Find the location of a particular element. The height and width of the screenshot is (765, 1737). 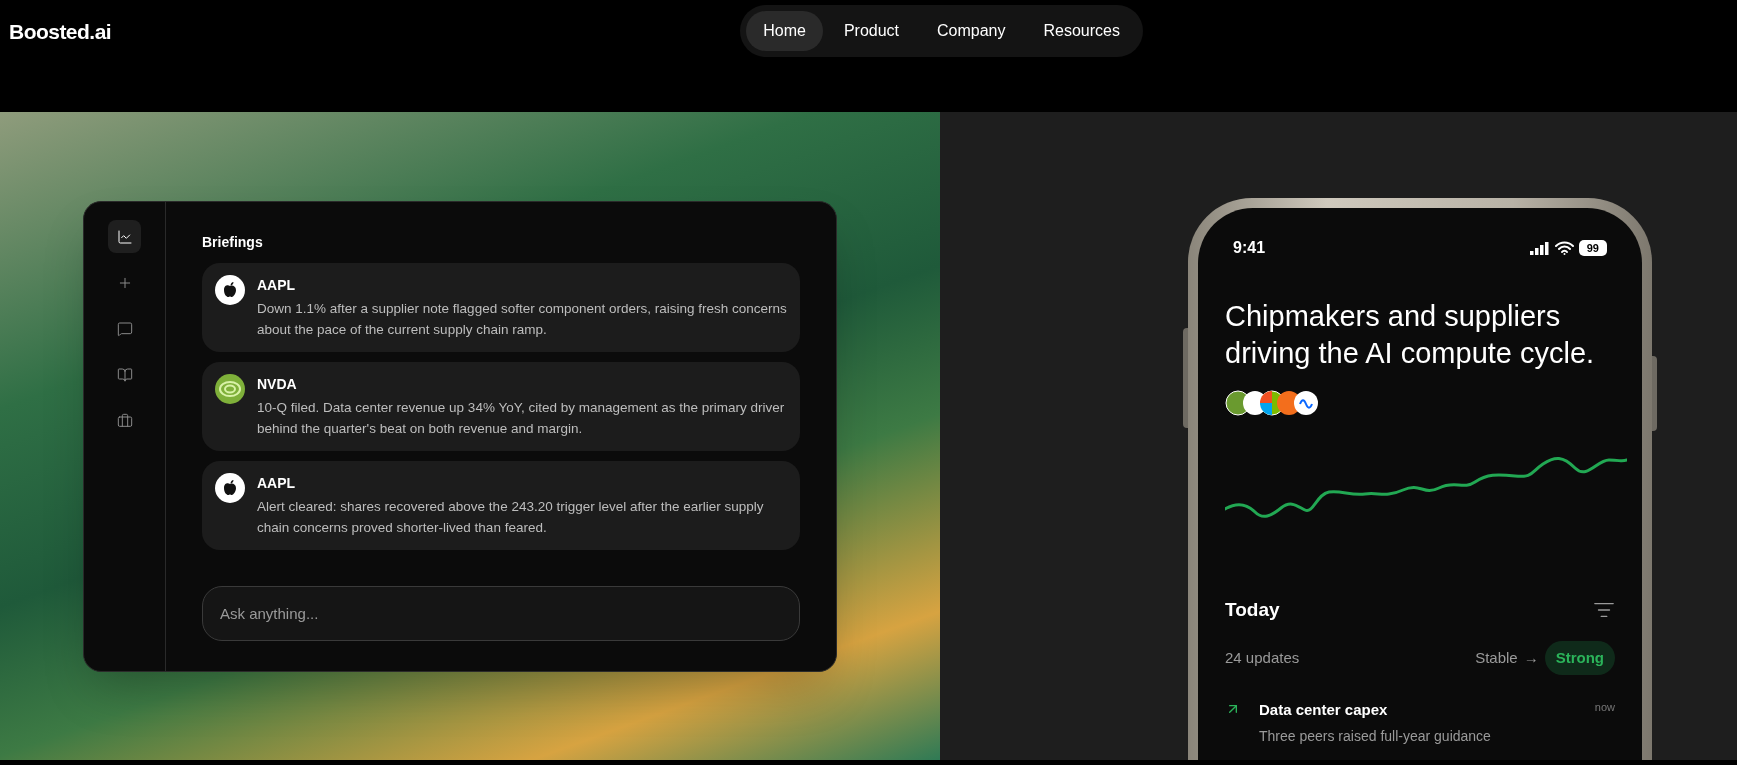

swirl-logo-icon is located at coordinates (230, 389).